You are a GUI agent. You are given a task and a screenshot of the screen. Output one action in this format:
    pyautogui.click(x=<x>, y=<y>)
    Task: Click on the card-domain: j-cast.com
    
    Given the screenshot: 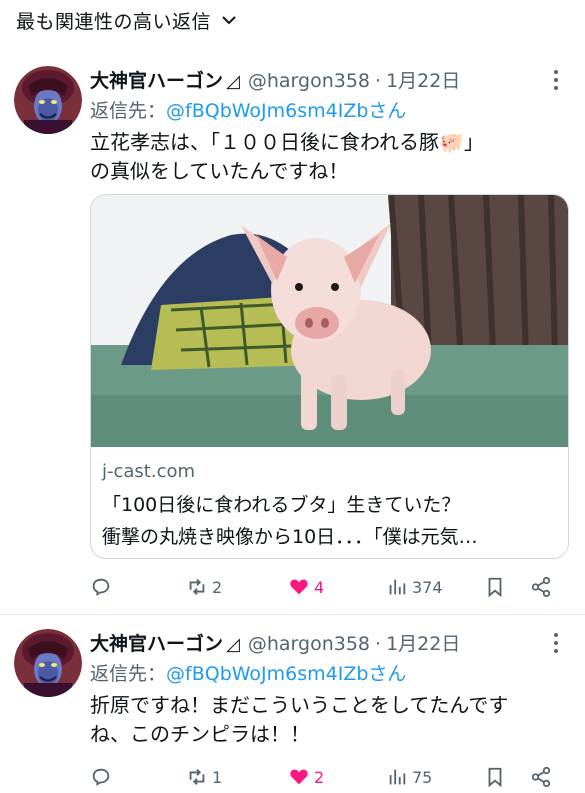 What is the action you would take?
    pyautogui.click(x=149, y=471)
    